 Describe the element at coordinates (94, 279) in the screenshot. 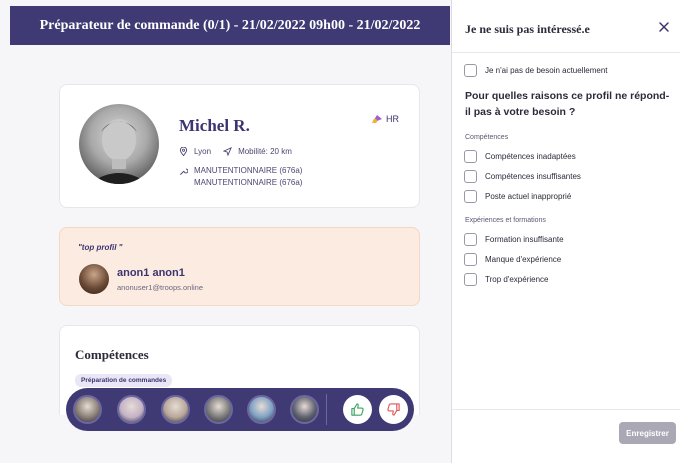

I see `author-avatar` at that location.